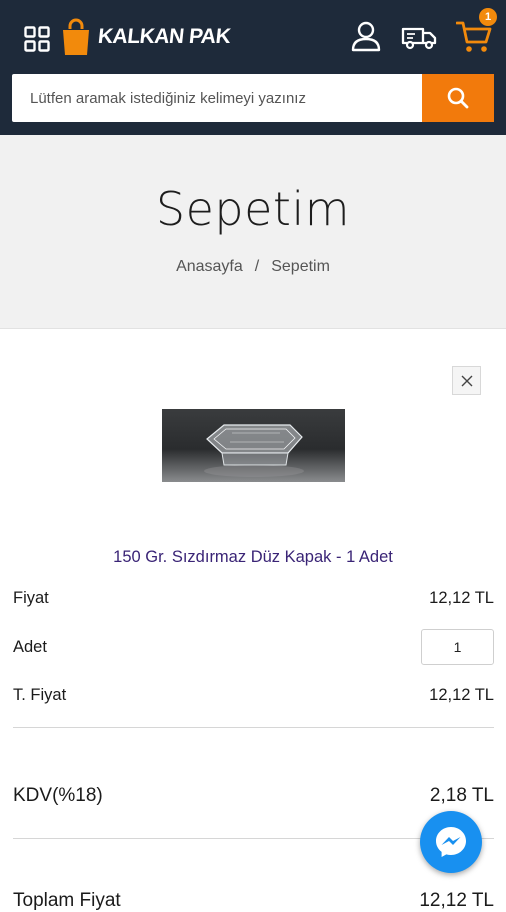 This screenshot has height=912, width=506. What do you see at coordinates (67, 900) in the screenshot?
I see `grand-total-label: Toplam Fiyat` at bounding box center [67, 900].